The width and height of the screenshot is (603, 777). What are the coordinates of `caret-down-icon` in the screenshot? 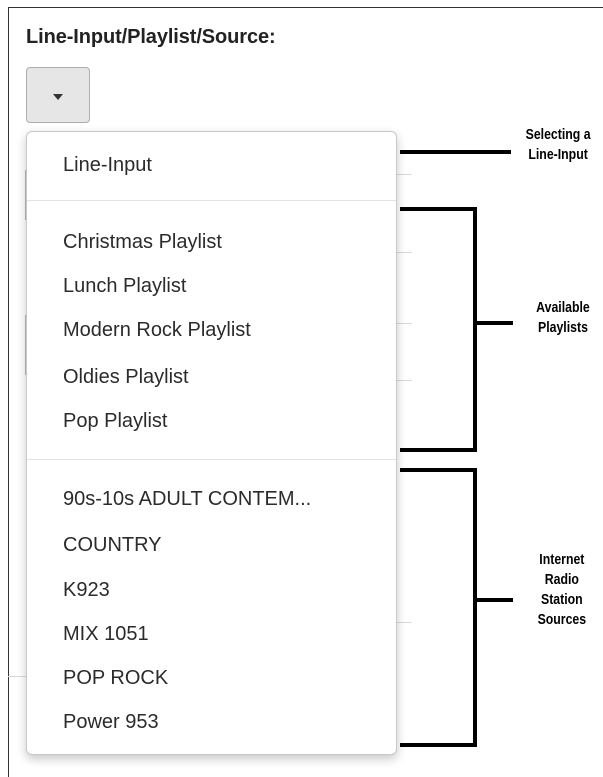 It's located at (58, 97).